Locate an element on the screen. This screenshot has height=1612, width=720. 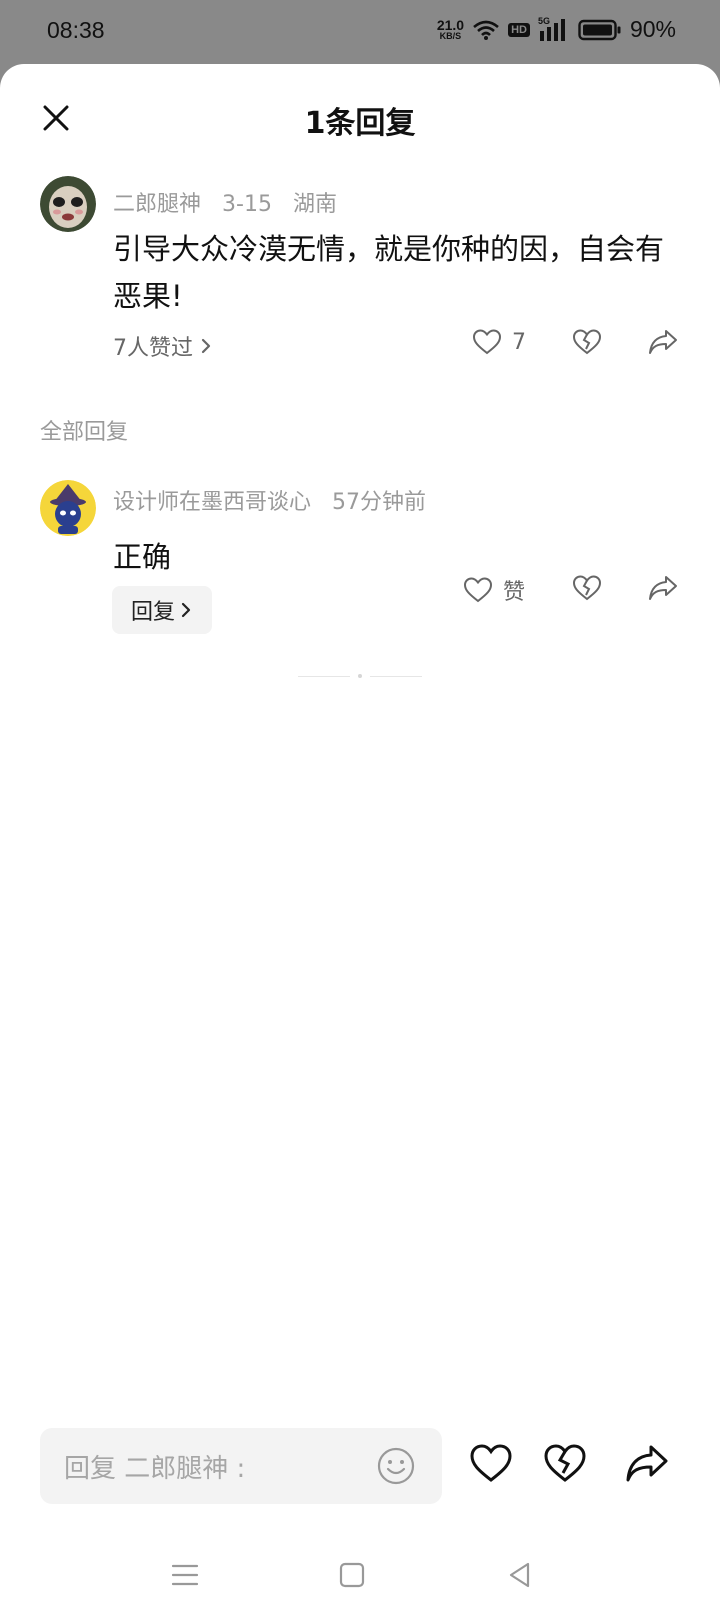
like-button: 7 is located at coordinates (499, 342).